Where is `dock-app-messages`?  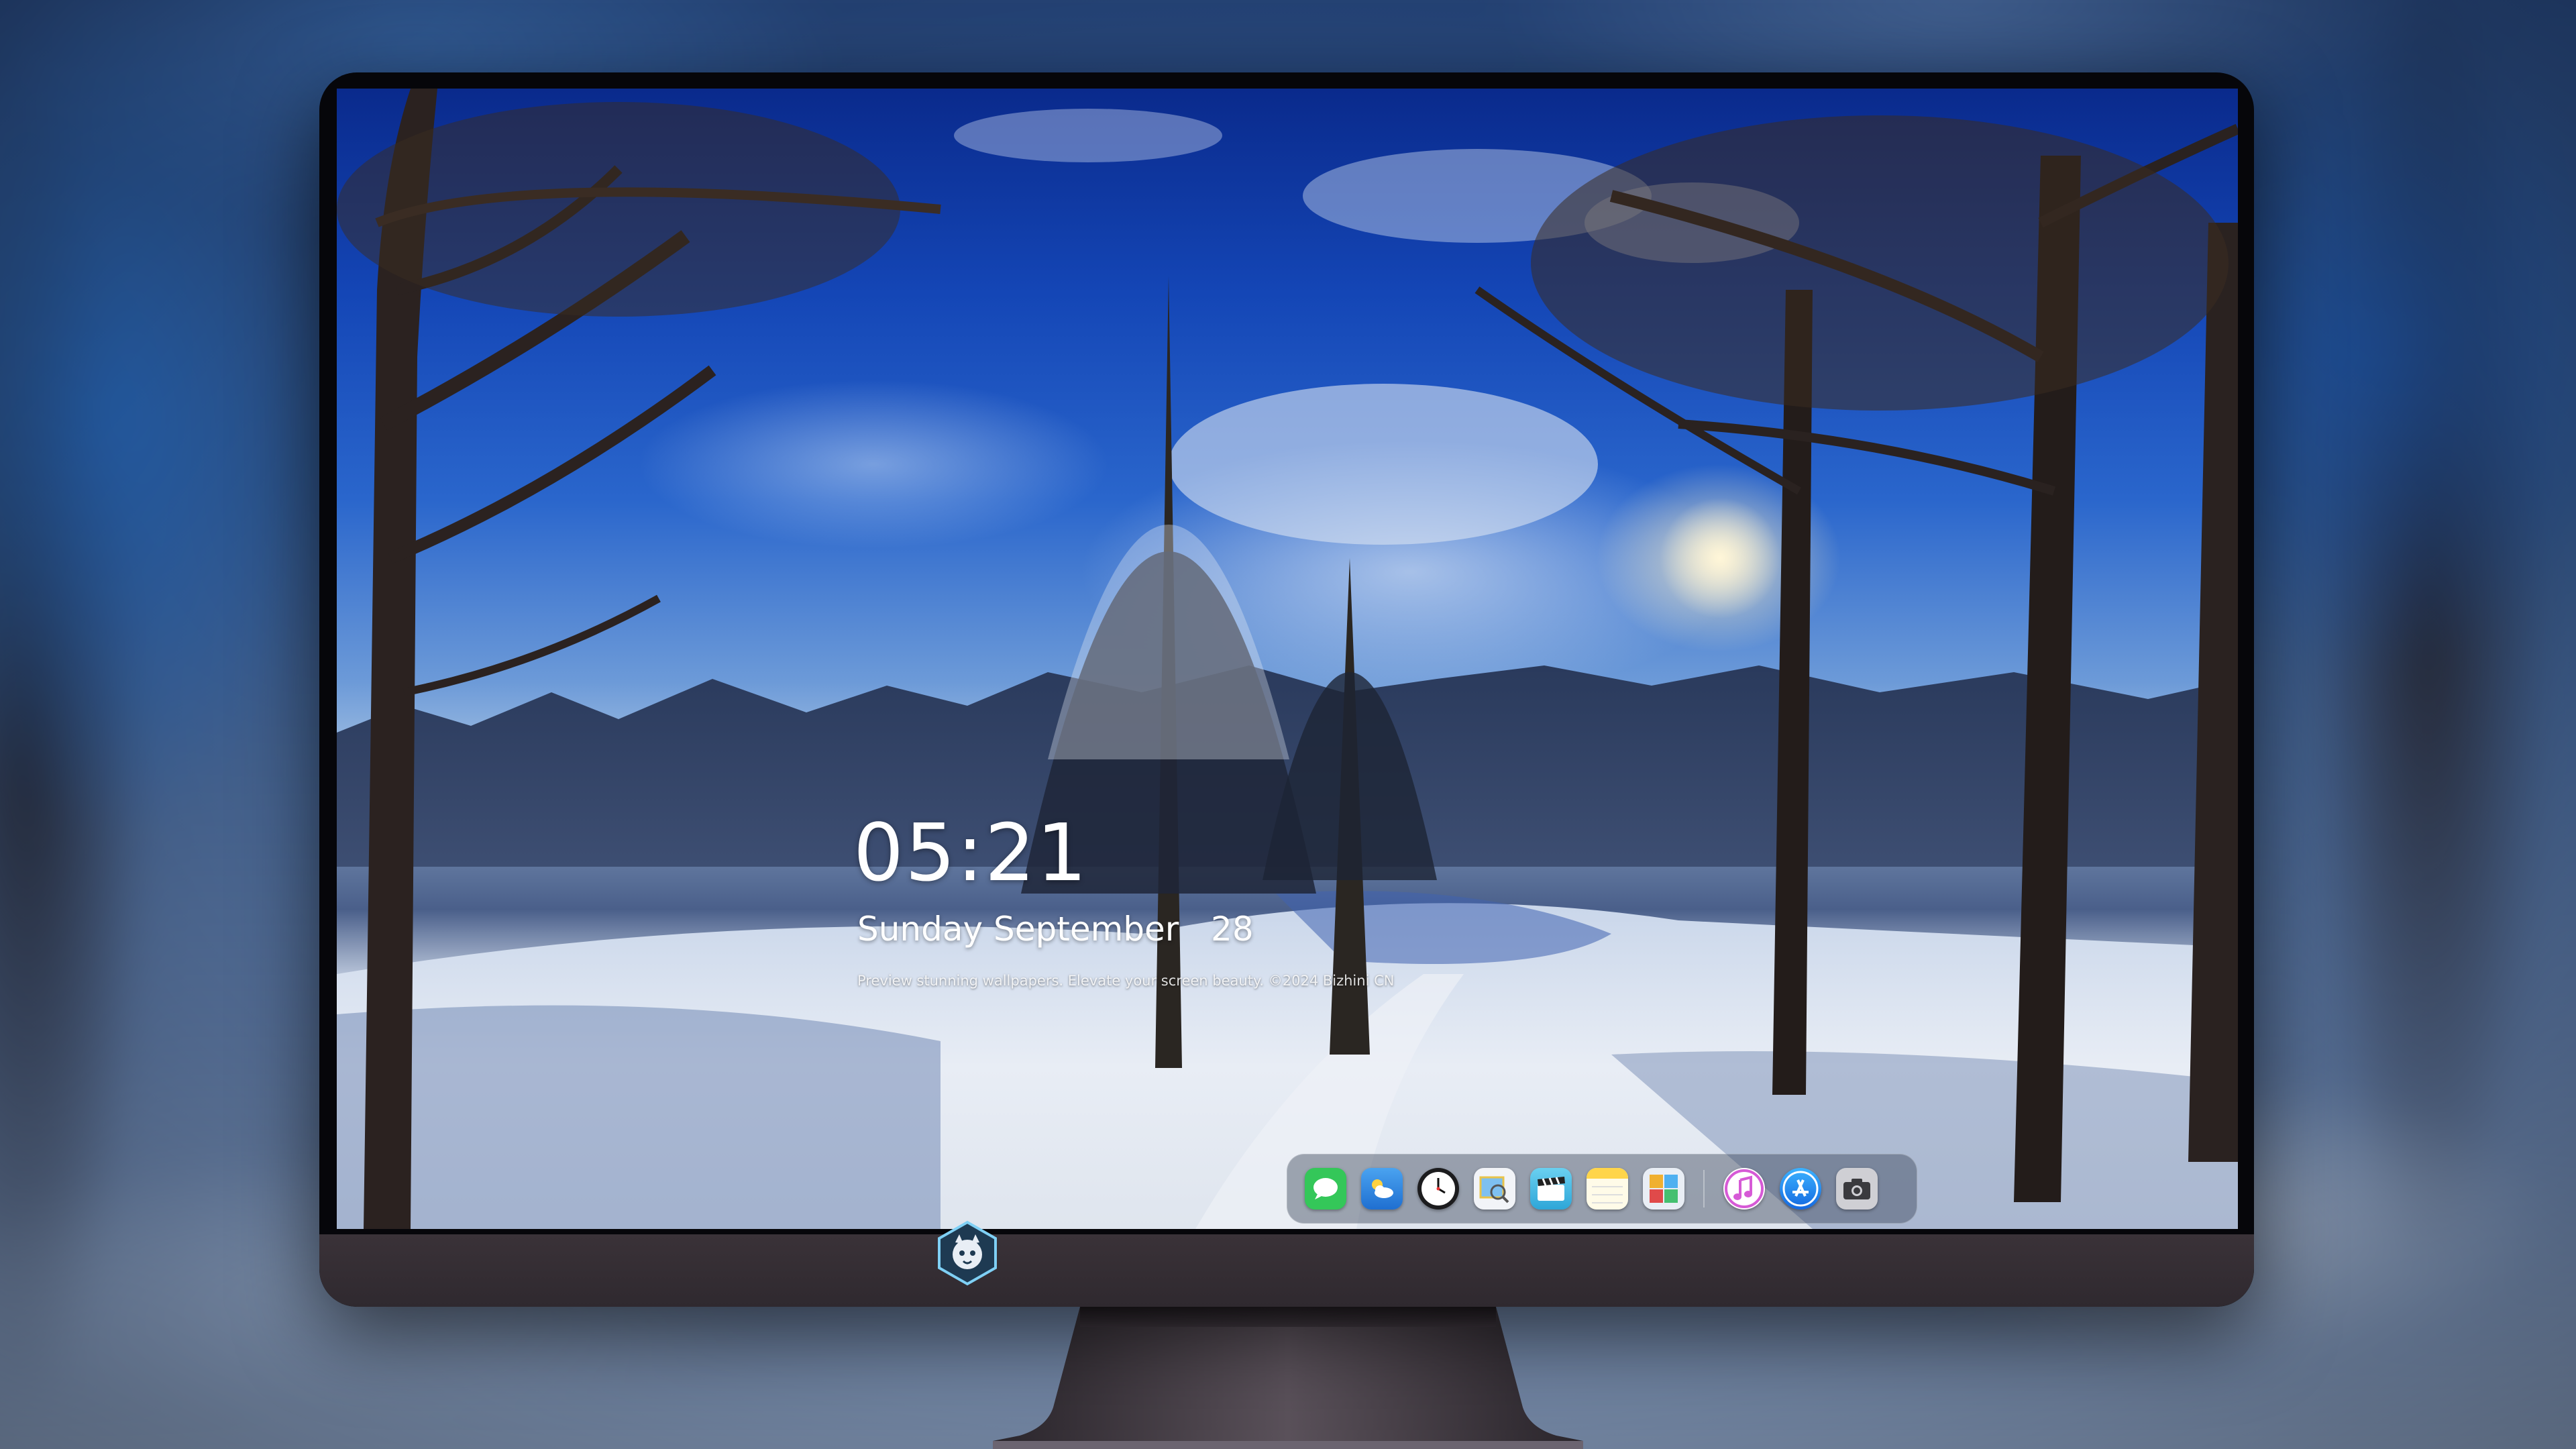 dock-app-messages is located at coordinates (1325, 1189).